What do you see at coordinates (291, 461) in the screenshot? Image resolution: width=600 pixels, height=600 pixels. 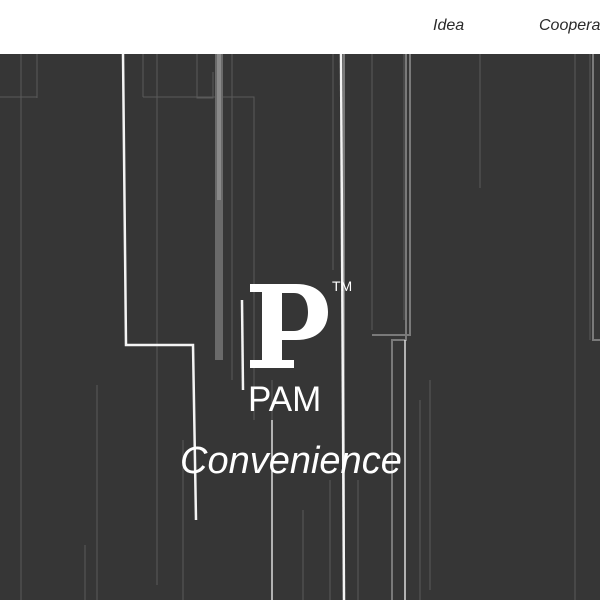 I see `hero-tagline: Convenience` at bounding box center [291, 461].